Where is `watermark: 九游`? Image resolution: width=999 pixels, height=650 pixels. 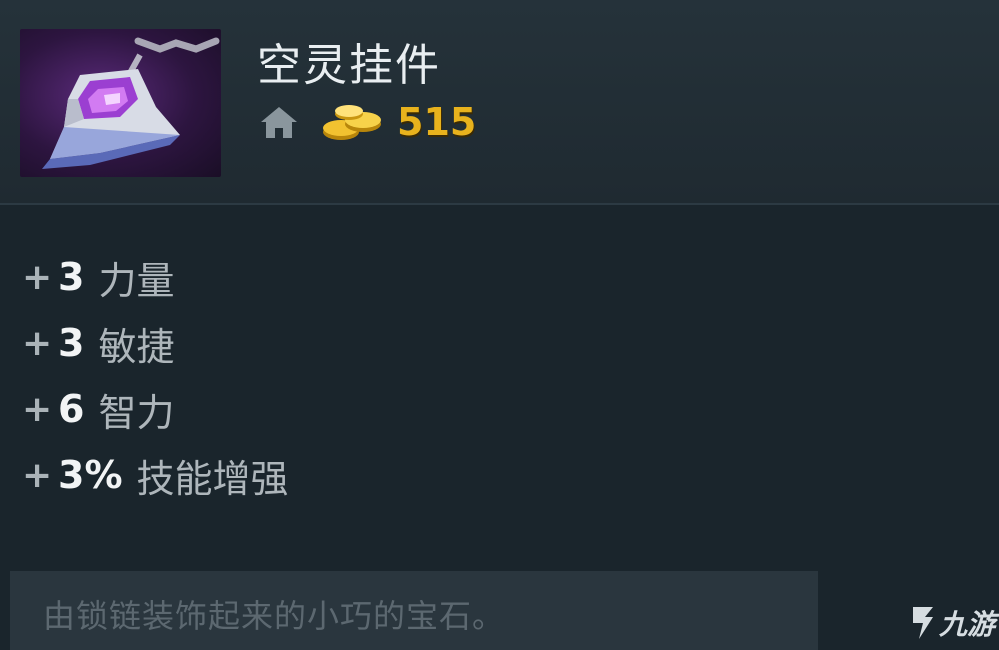 watermark: 九游 is located at coordinates (951, 623).